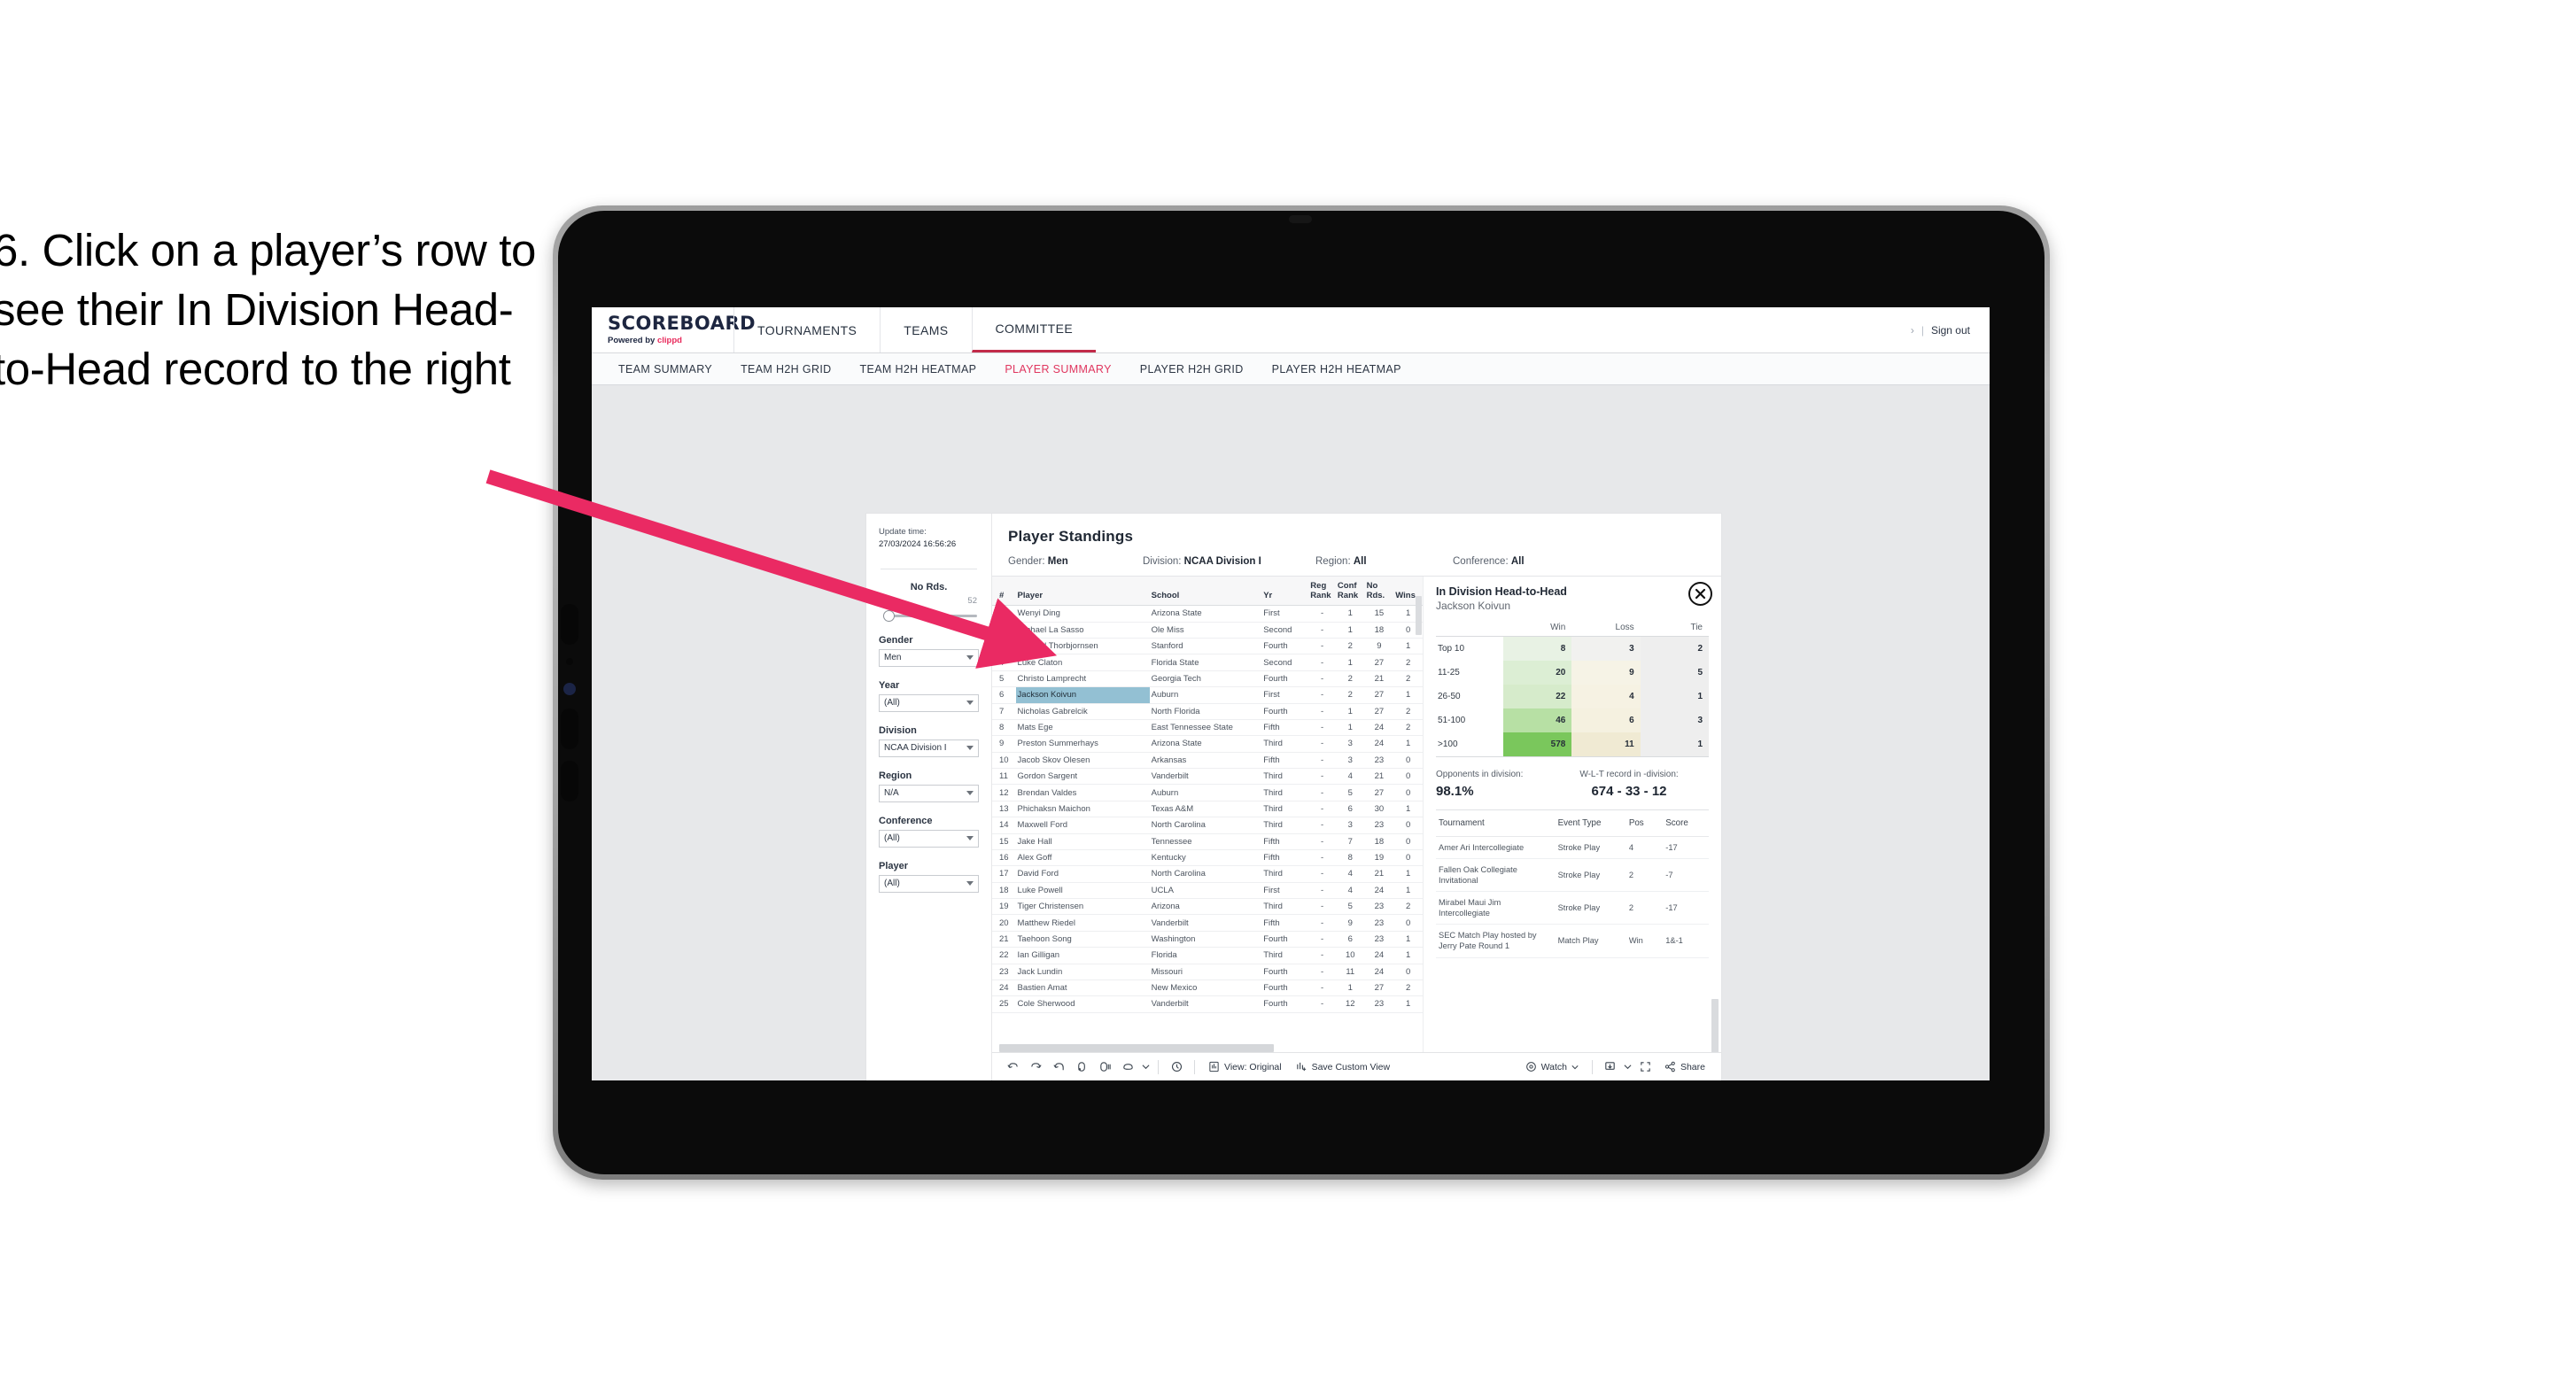 The image size is (2576, 1386). What do you see at coordinates (1004, 592) in the screenshot?
I see `col-rank: #` at bounding box center [1004, 592].